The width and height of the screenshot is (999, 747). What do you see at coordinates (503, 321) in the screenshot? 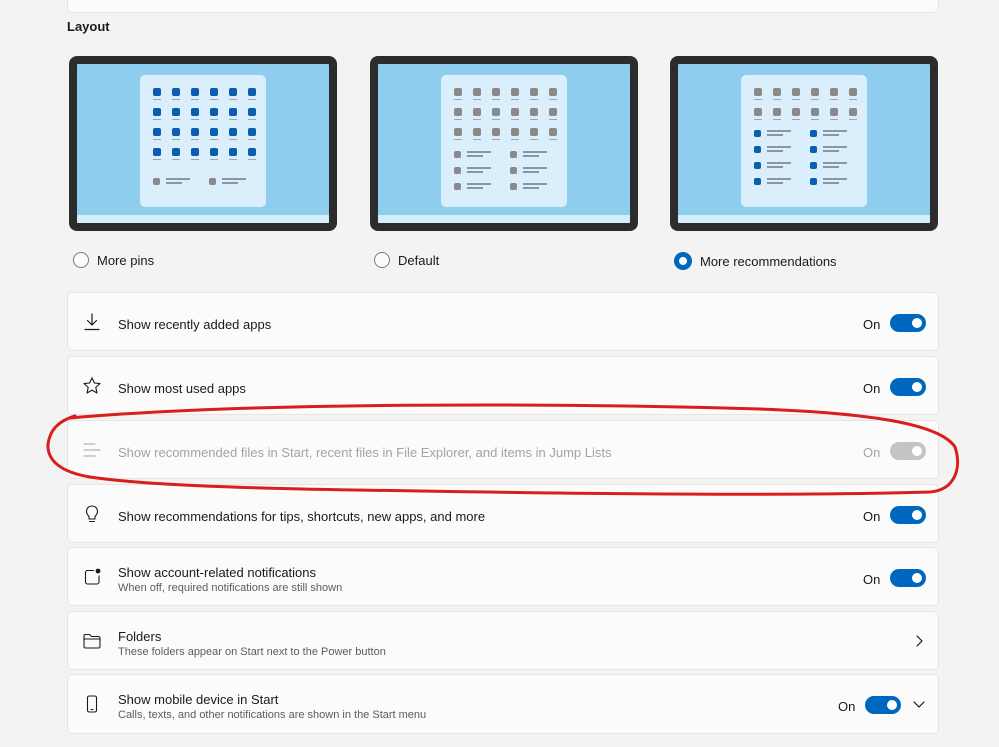
I see `setting-recently-added-apps: Show recently added apps On` at bounding box center [503, 321].